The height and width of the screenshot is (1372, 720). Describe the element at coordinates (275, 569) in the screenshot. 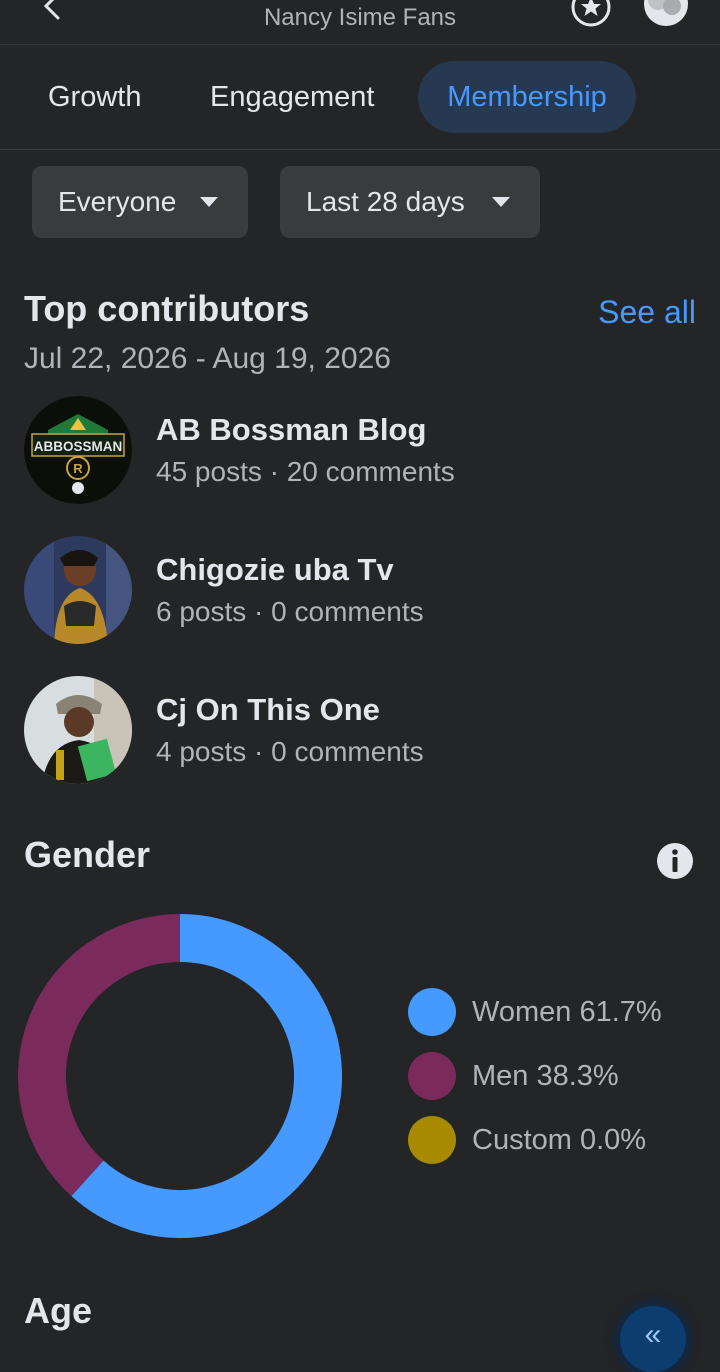

I see `contributor-name: Chigozie uba Tv` at that location.